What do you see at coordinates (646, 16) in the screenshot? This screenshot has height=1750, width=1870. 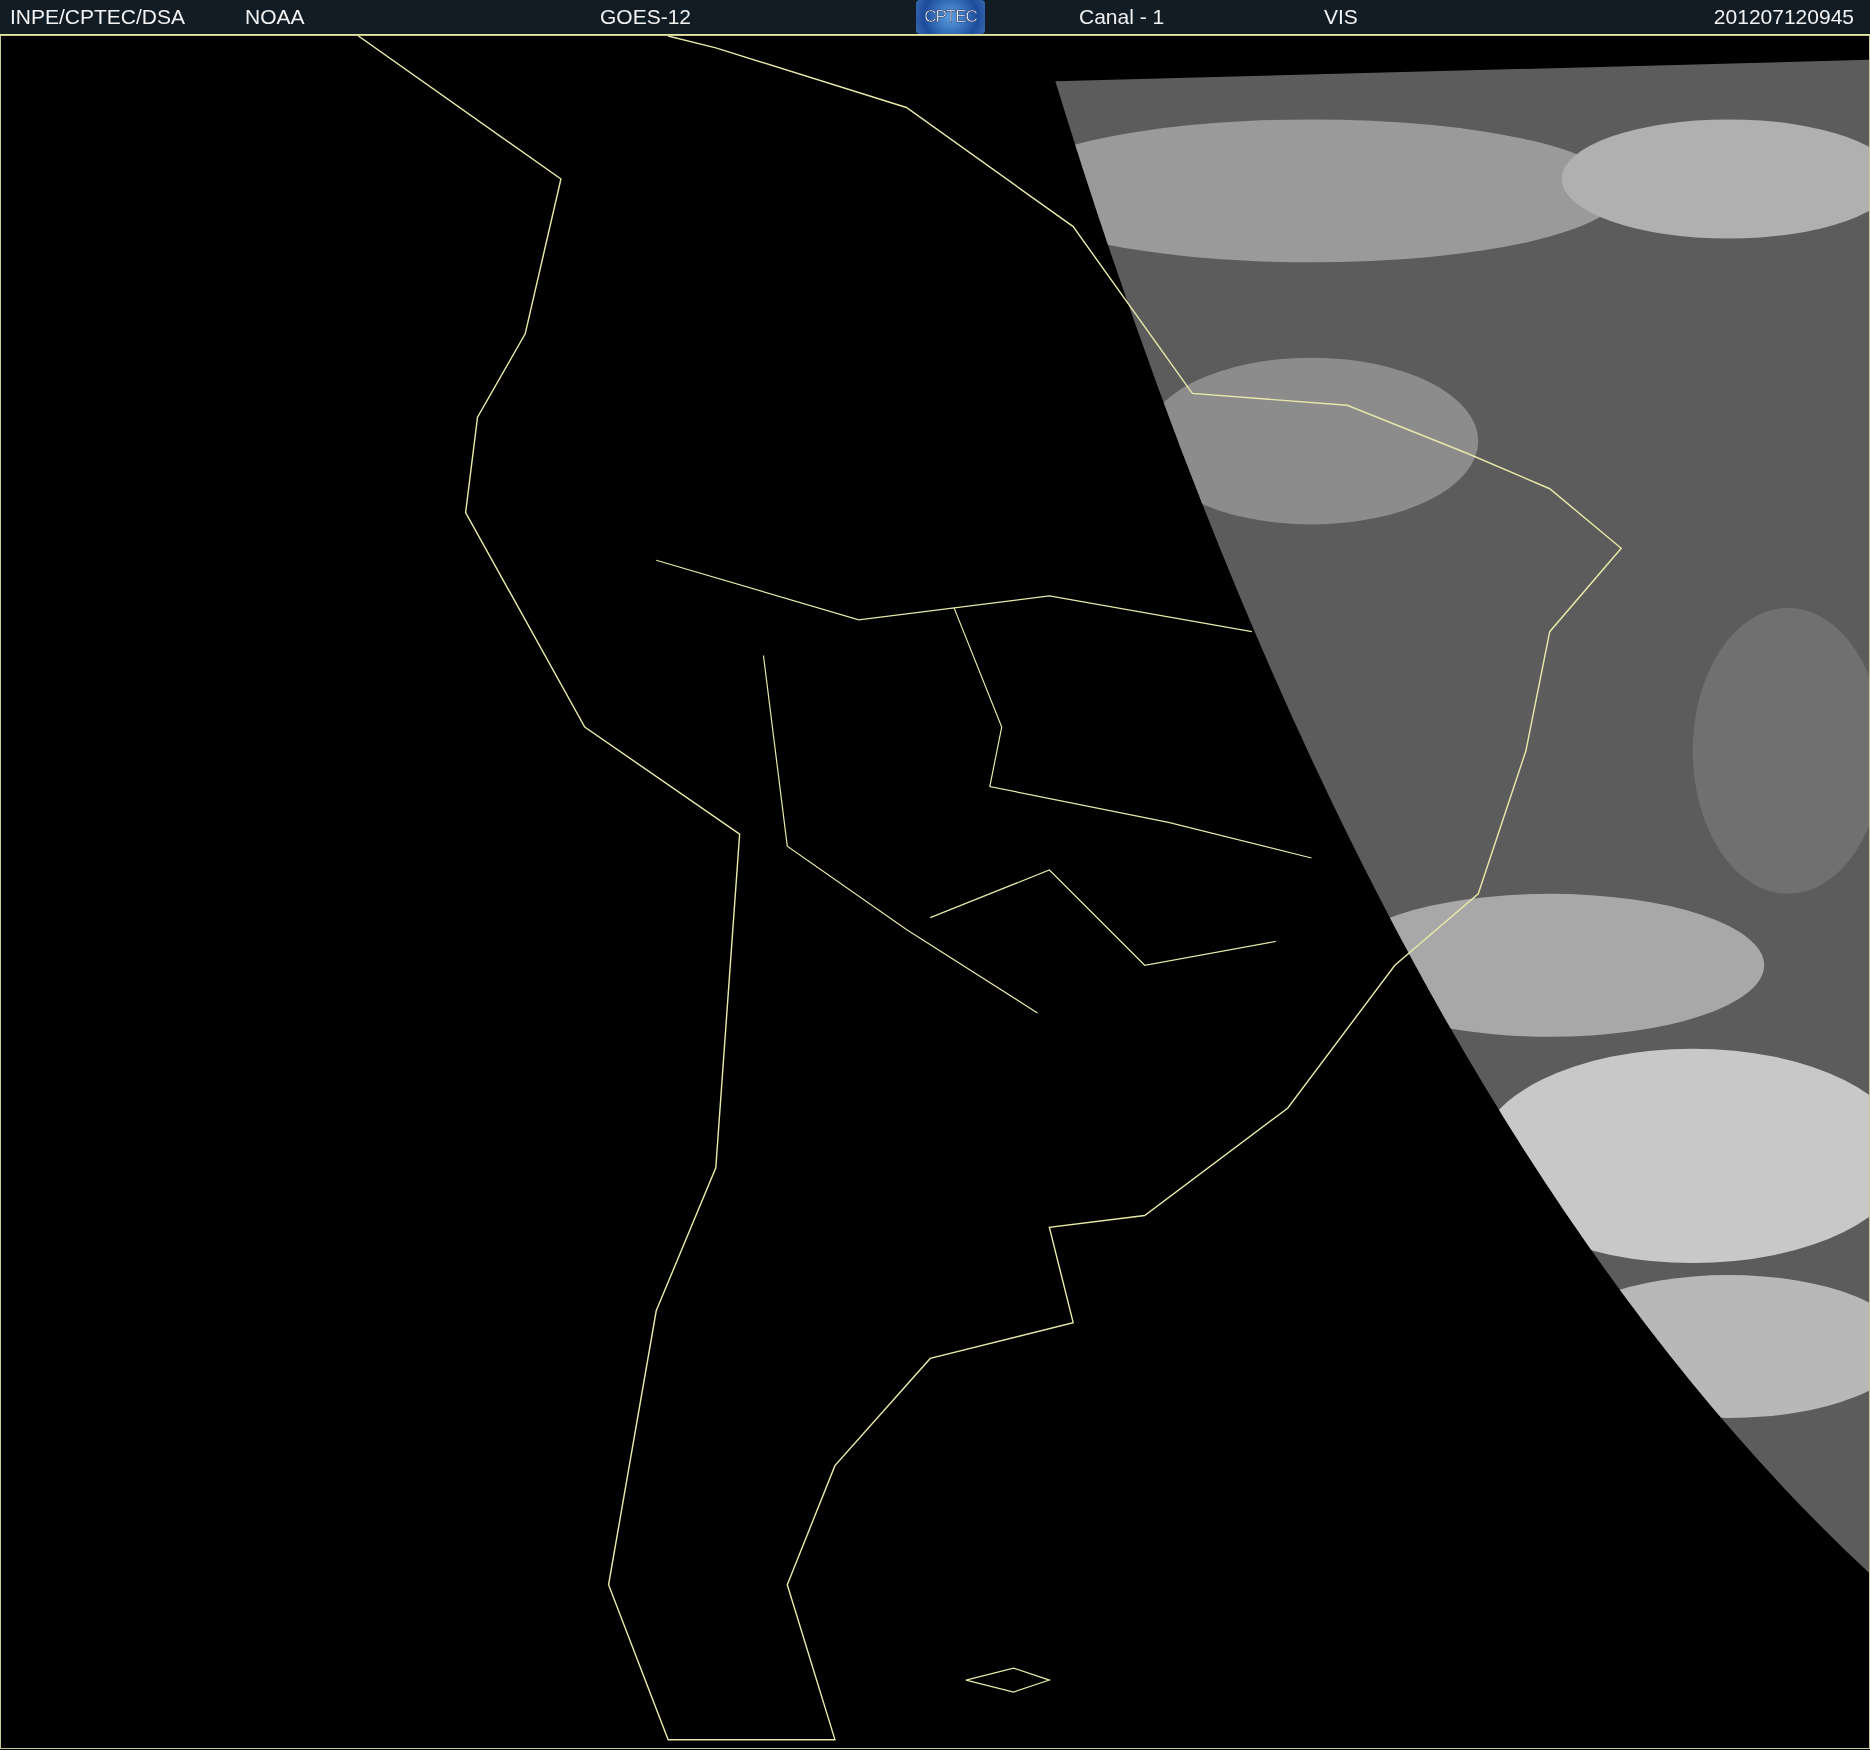 I see `header-label: GOES-12` at bounding box center [646, 16].